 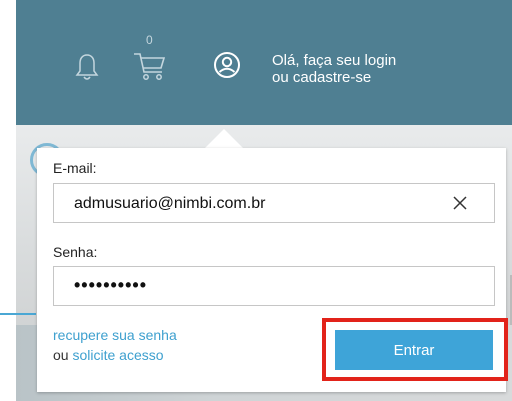 What do you see at coordinates (75, 168) in the screenshot?
I see `email-label: E-mail:` at bounding box center [75, 168].